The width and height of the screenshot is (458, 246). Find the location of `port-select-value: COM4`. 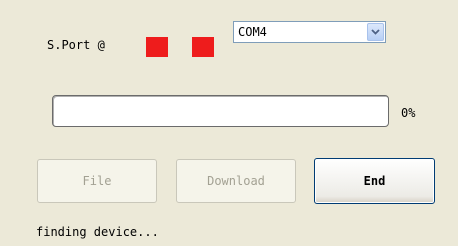

port-select-value: COM4 is located at coordinates (252, 32).